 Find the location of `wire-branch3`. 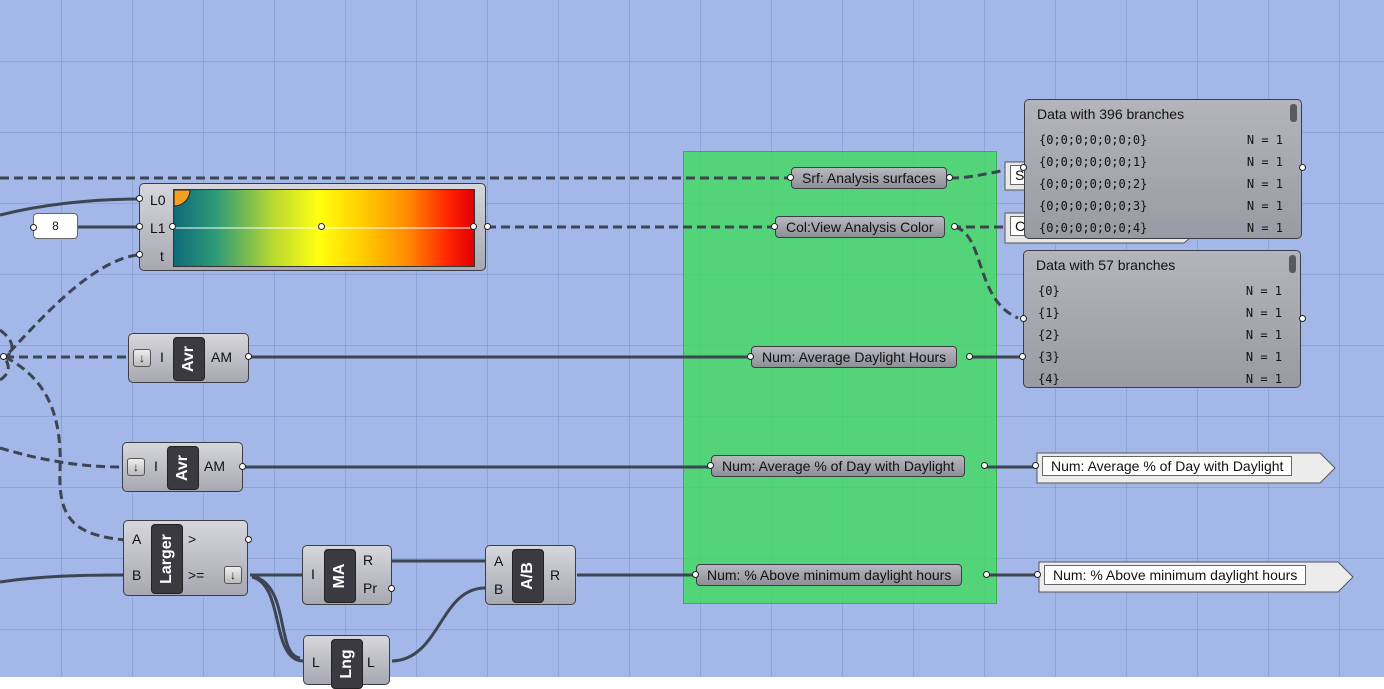

wire-branch3 is located at coordinates (5, 369).